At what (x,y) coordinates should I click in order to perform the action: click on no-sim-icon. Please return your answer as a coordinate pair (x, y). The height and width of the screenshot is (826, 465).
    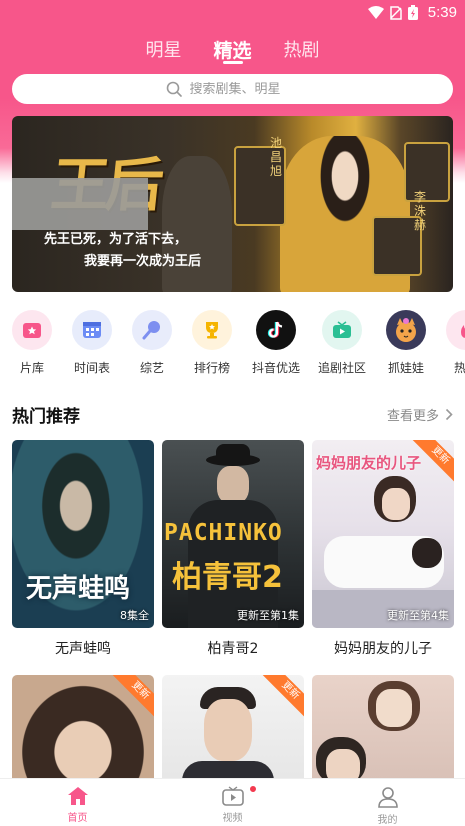
    Looking at the image, I should click on (396, 12).